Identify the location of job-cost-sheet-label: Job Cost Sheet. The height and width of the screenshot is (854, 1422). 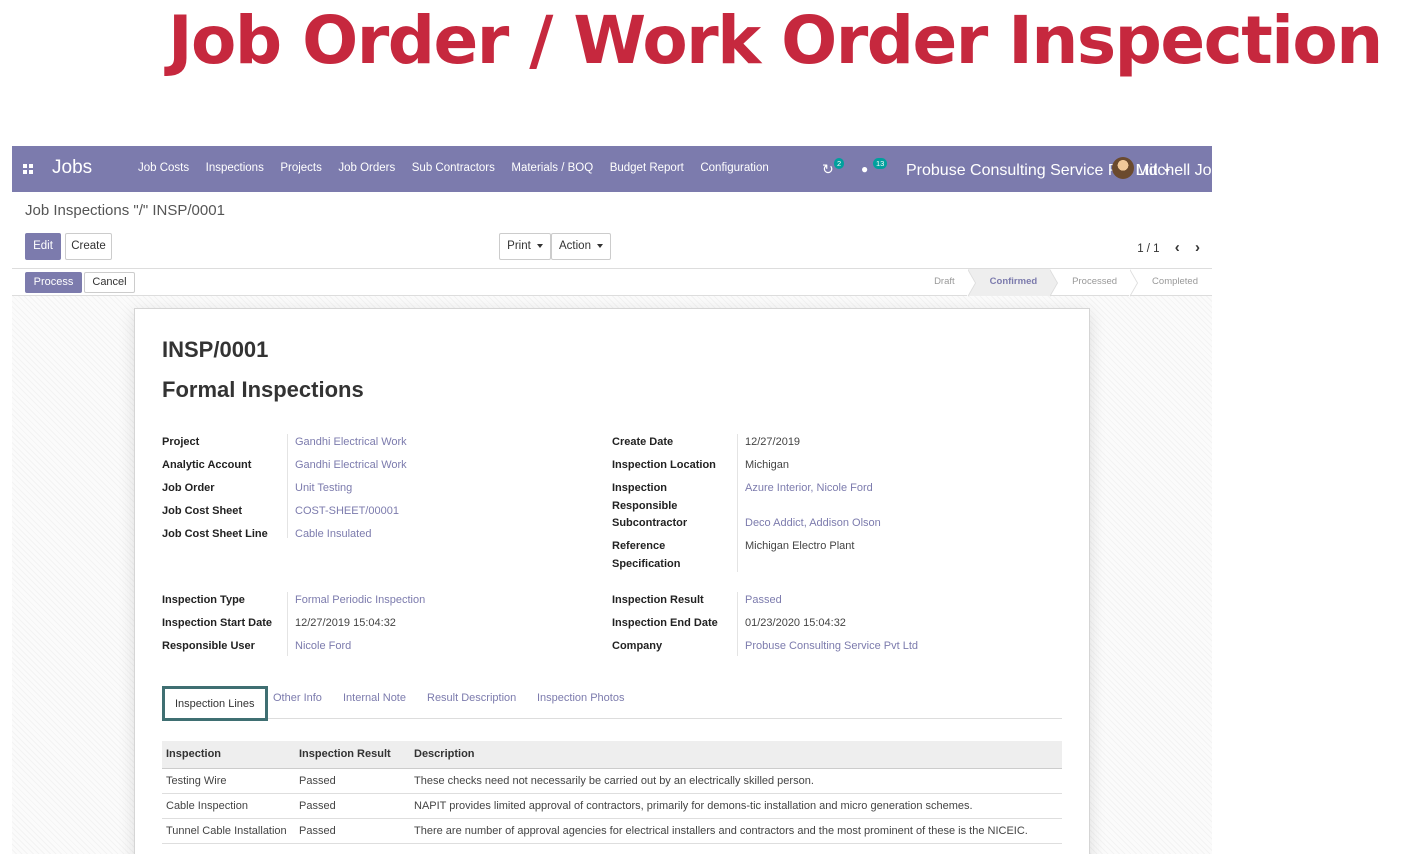
(202, 511).